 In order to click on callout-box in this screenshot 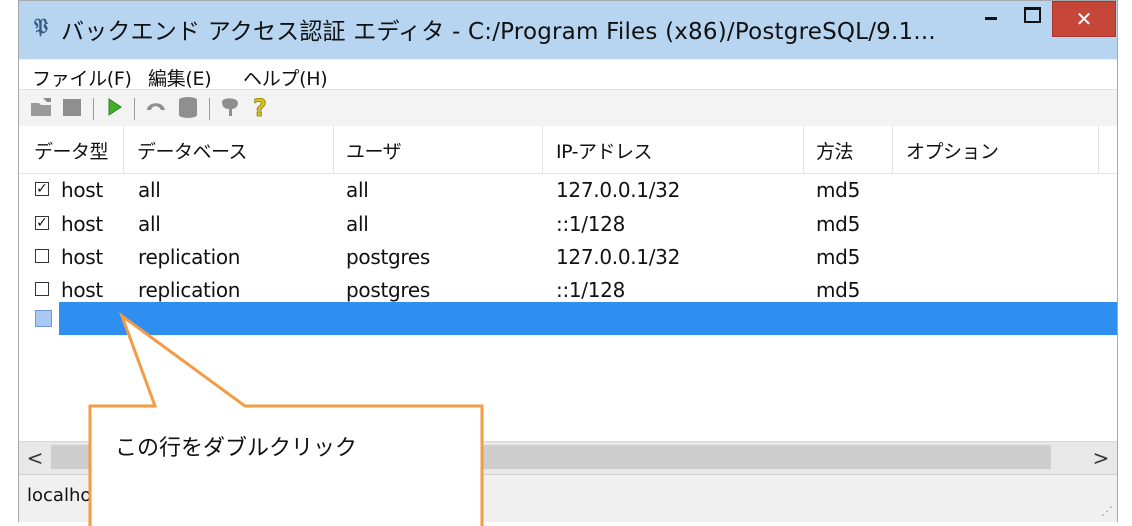, I will do `click(286, 418)`.